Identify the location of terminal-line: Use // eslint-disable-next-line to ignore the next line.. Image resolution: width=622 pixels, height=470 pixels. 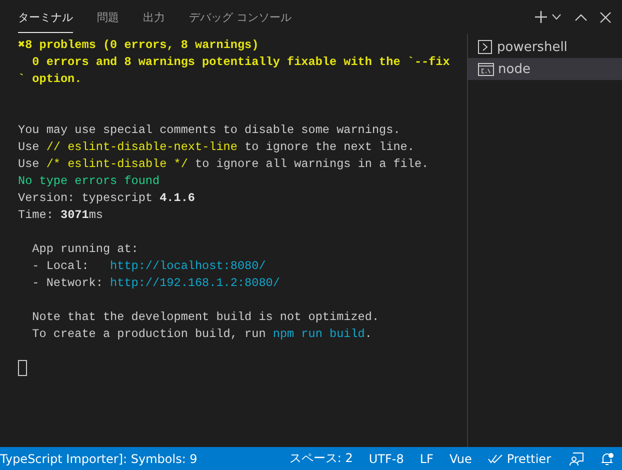
(217, 147).